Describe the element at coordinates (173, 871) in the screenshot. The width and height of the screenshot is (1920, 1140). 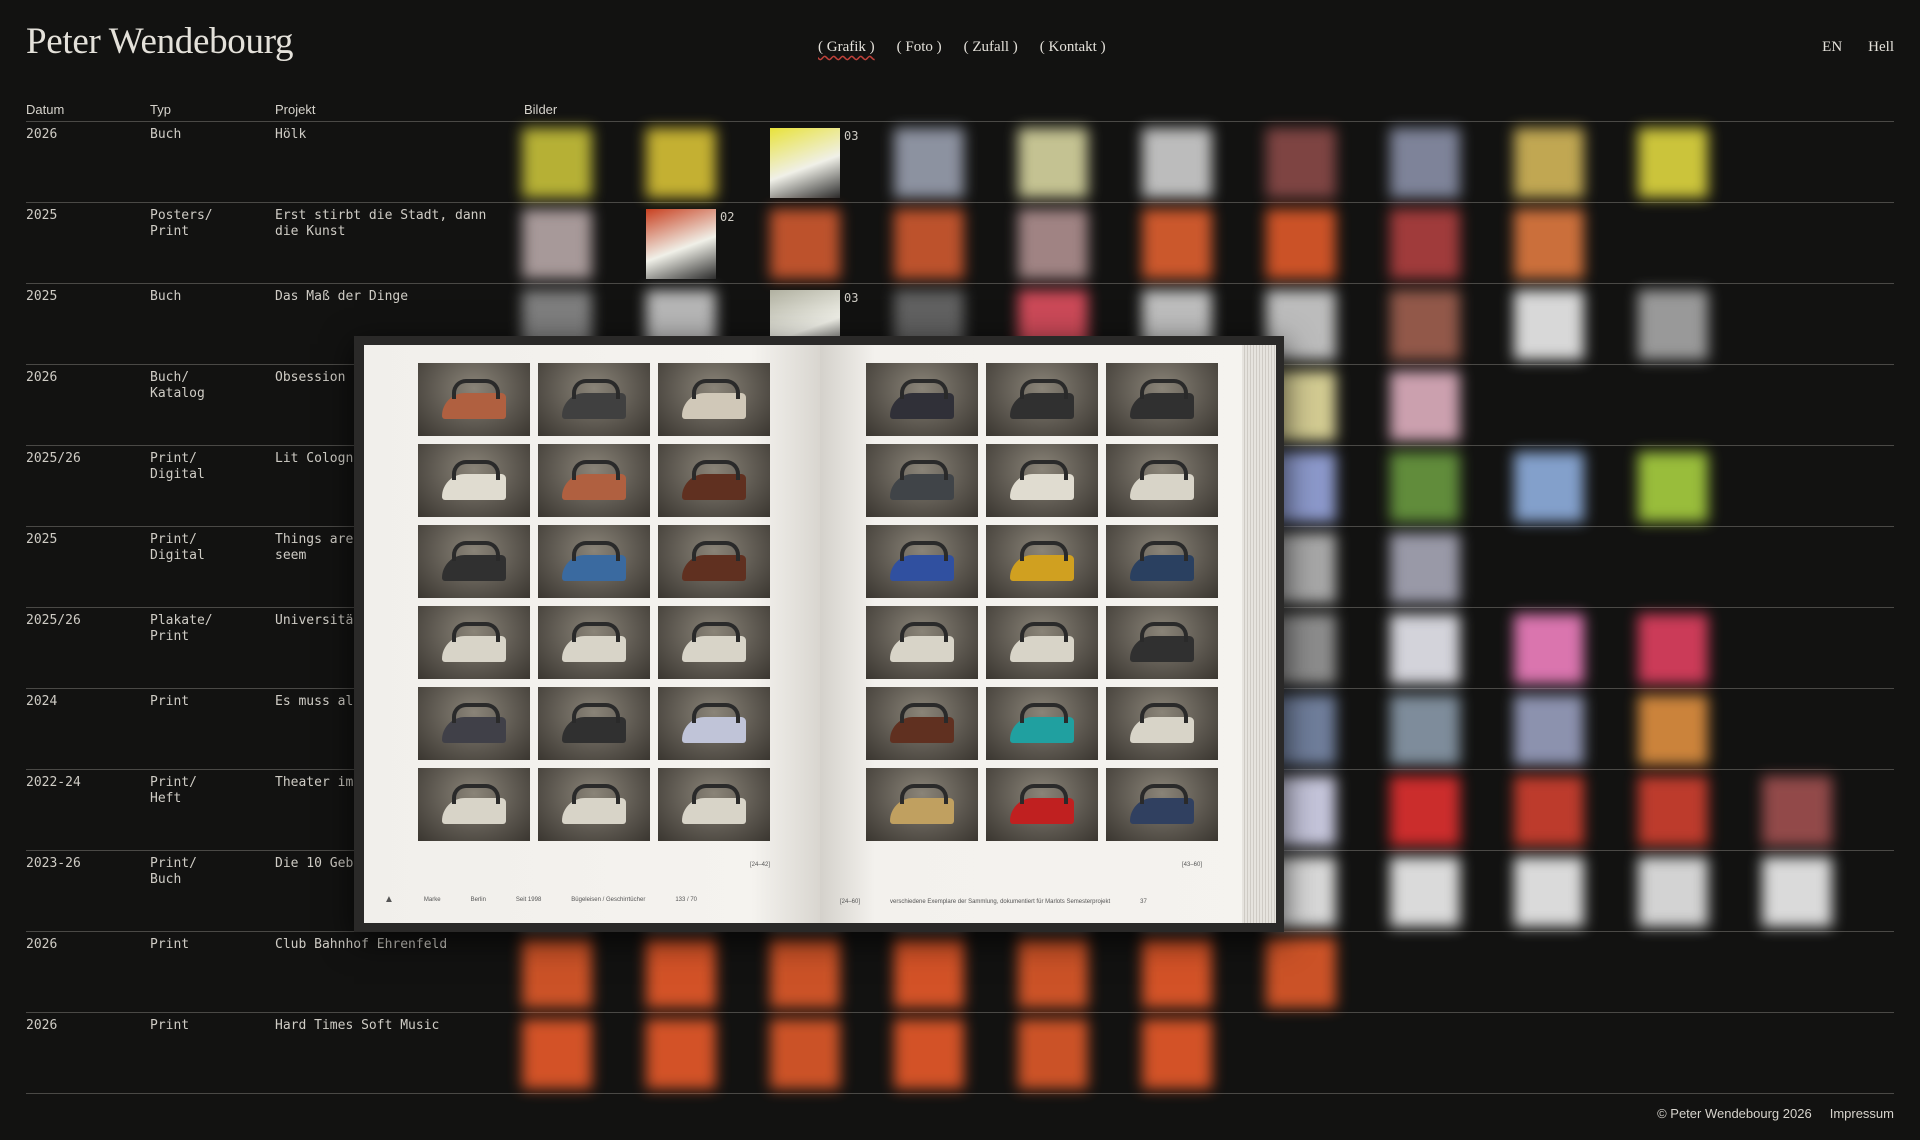
I see `row-type: Print/ Buch` at that location.